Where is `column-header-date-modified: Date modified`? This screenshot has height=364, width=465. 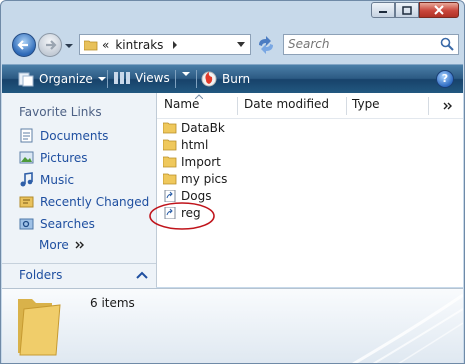
column-header-date-modified: Date modified is located at coordinates (286, 107).